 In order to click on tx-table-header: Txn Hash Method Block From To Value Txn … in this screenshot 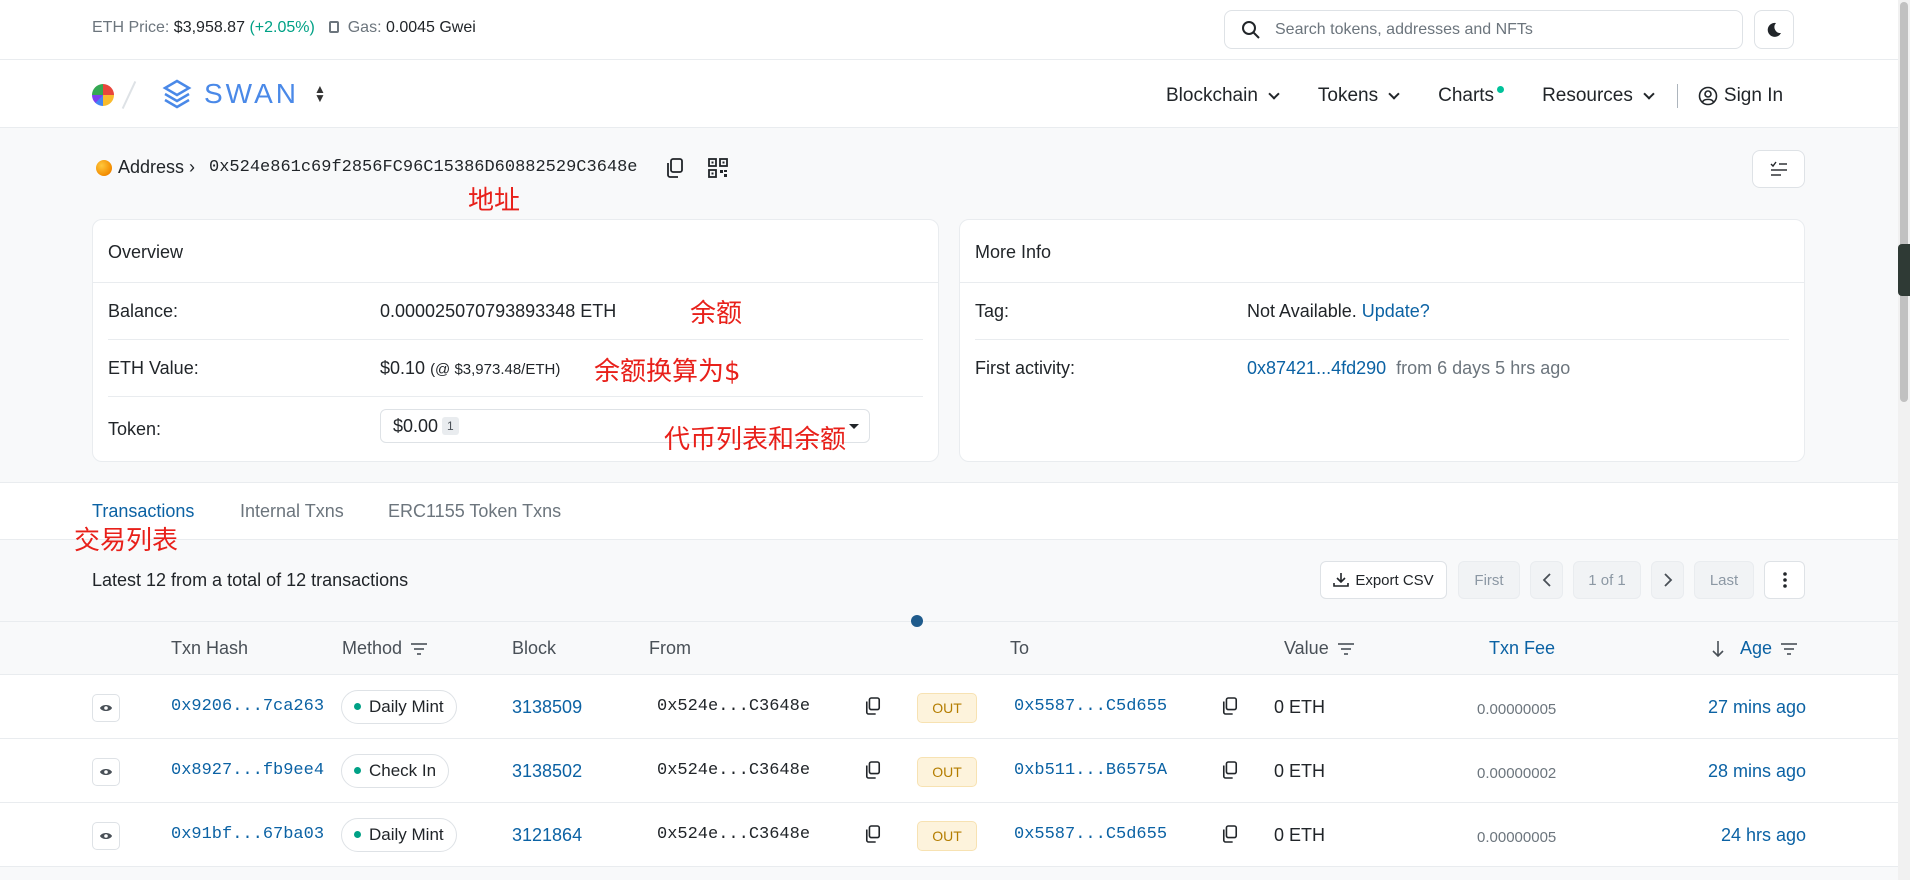, I will do `click(949, 648)`.